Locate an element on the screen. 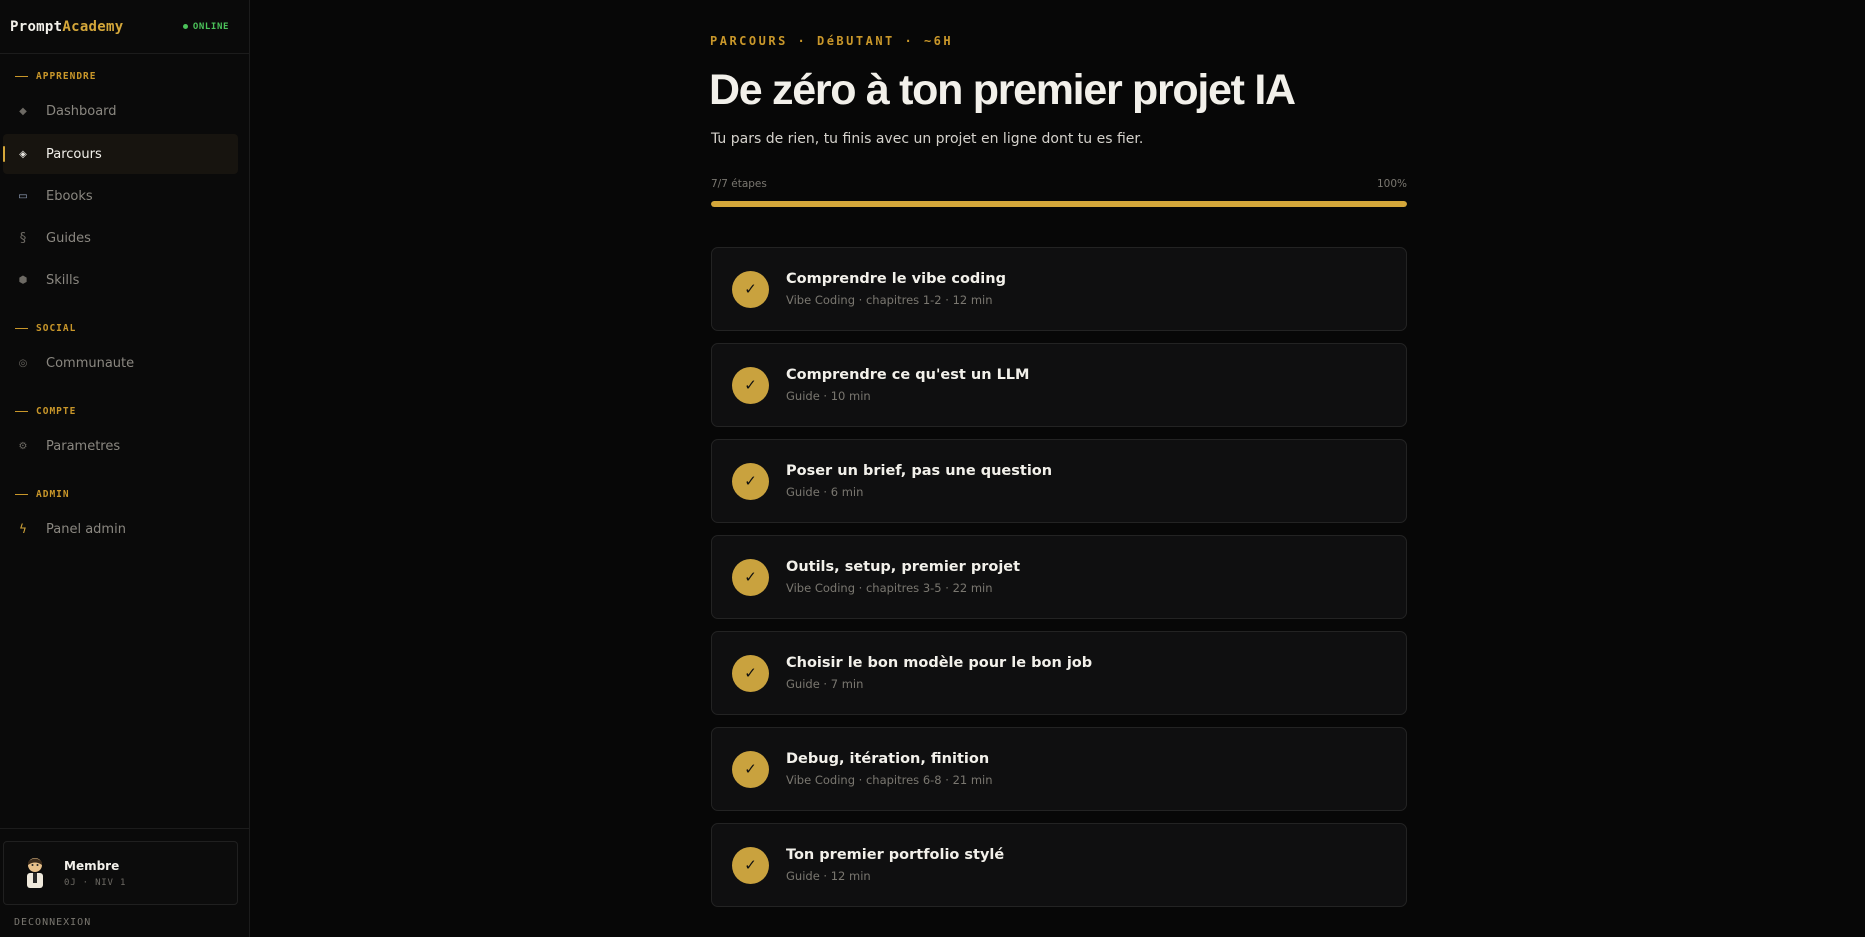  section-title-apprendre: APPRENDRE is located at coordinates (55, 76).